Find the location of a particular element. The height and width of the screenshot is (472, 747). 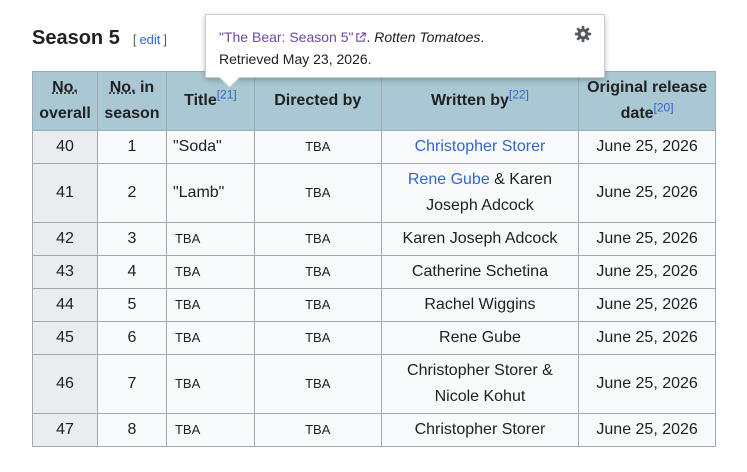

cell-season: 4 is located at coordinates (131, 272).